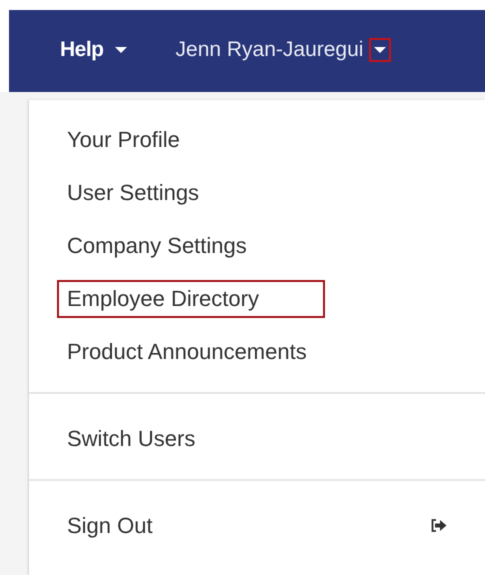  Describe the element at coordinates (161, 193) in the screenshot. I see `menu-item: User Settings` at that location.